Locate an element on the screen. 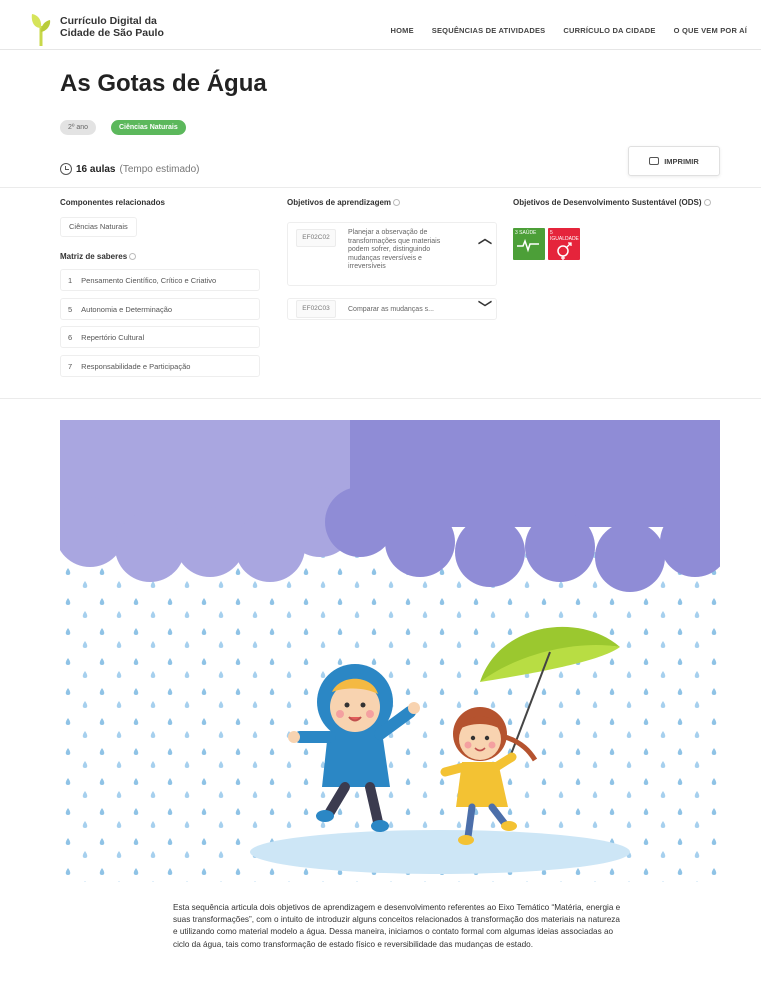 The height and width of the screenshot is (988, 761). ods-badge-5: 5 IGUALDADE is located at coordinates (564, 244).